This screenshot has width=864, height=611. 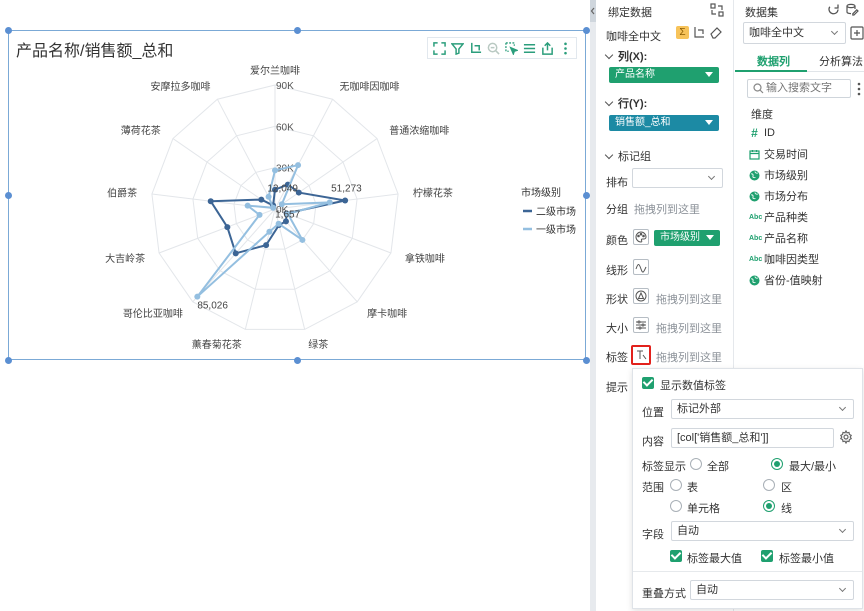 I want to click on label-max-checkbox, so click(x=676, y=556).